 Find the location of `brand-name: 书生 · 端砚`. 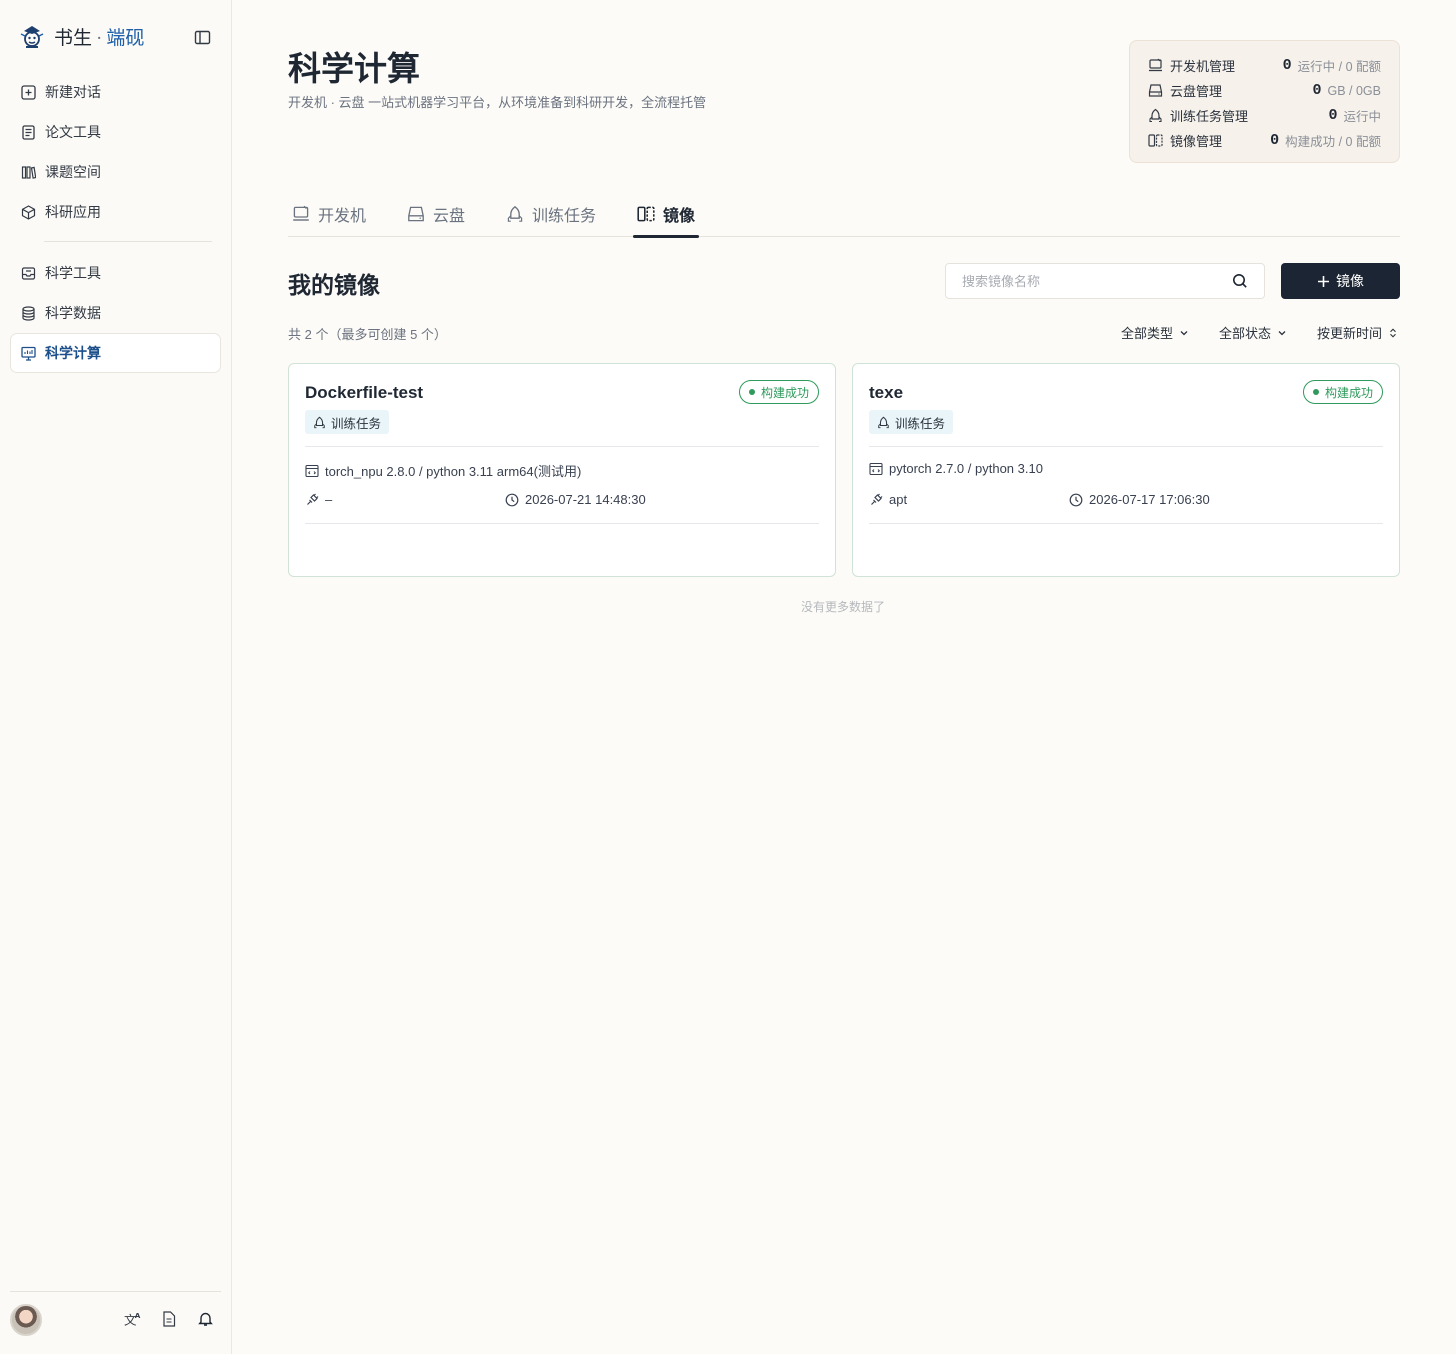

brand-name: 书生 · 端砚 is located at coordinates (99, 38).